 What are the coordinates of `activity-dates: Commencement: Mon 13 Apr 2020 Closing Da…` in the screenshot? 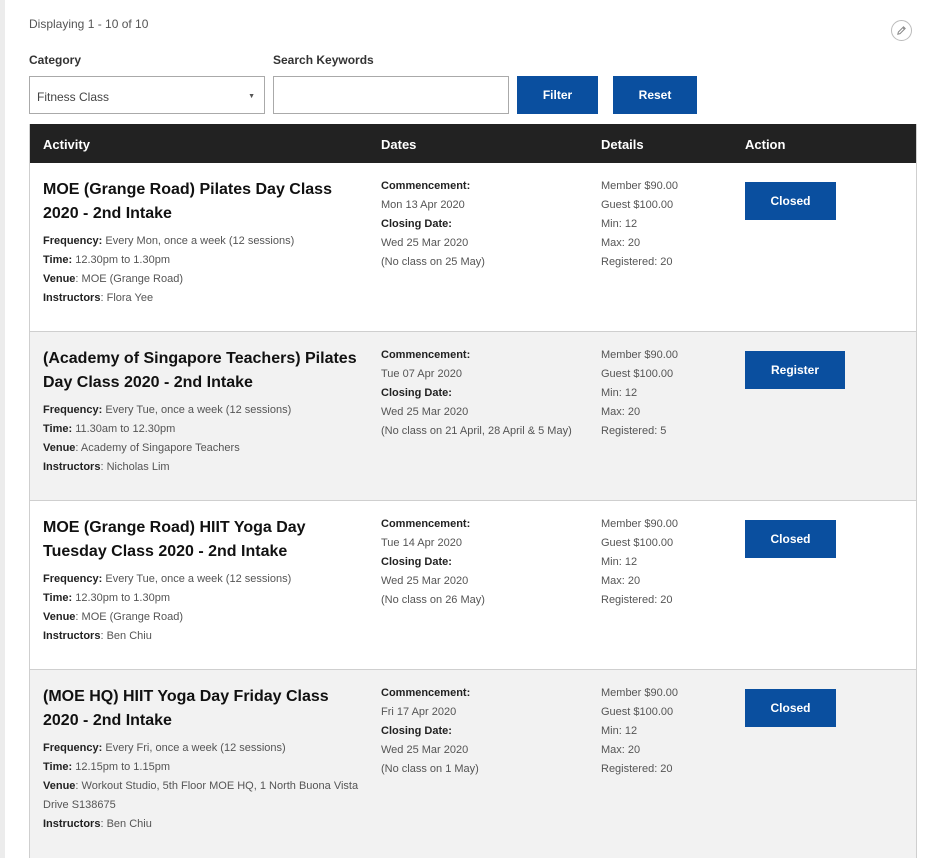 It's located at (433, 224).